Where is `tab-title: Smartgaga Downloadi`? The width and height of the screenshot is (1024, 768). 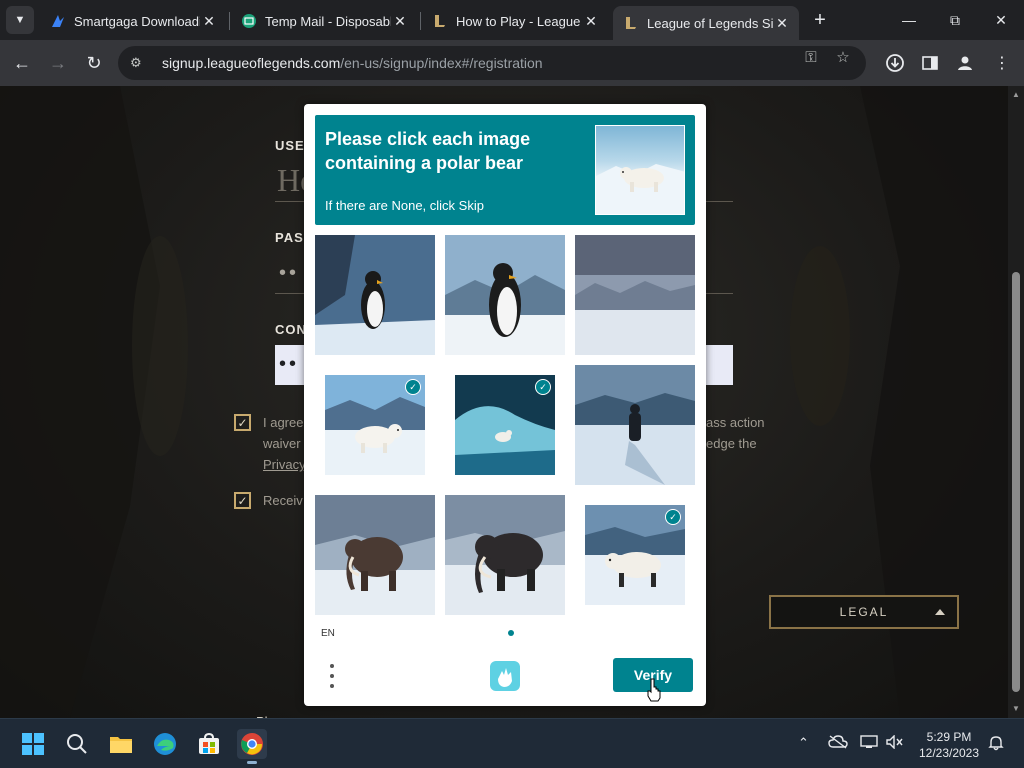
tab-title: Smartgaga Downloadi is located at coordinates (137, 21).